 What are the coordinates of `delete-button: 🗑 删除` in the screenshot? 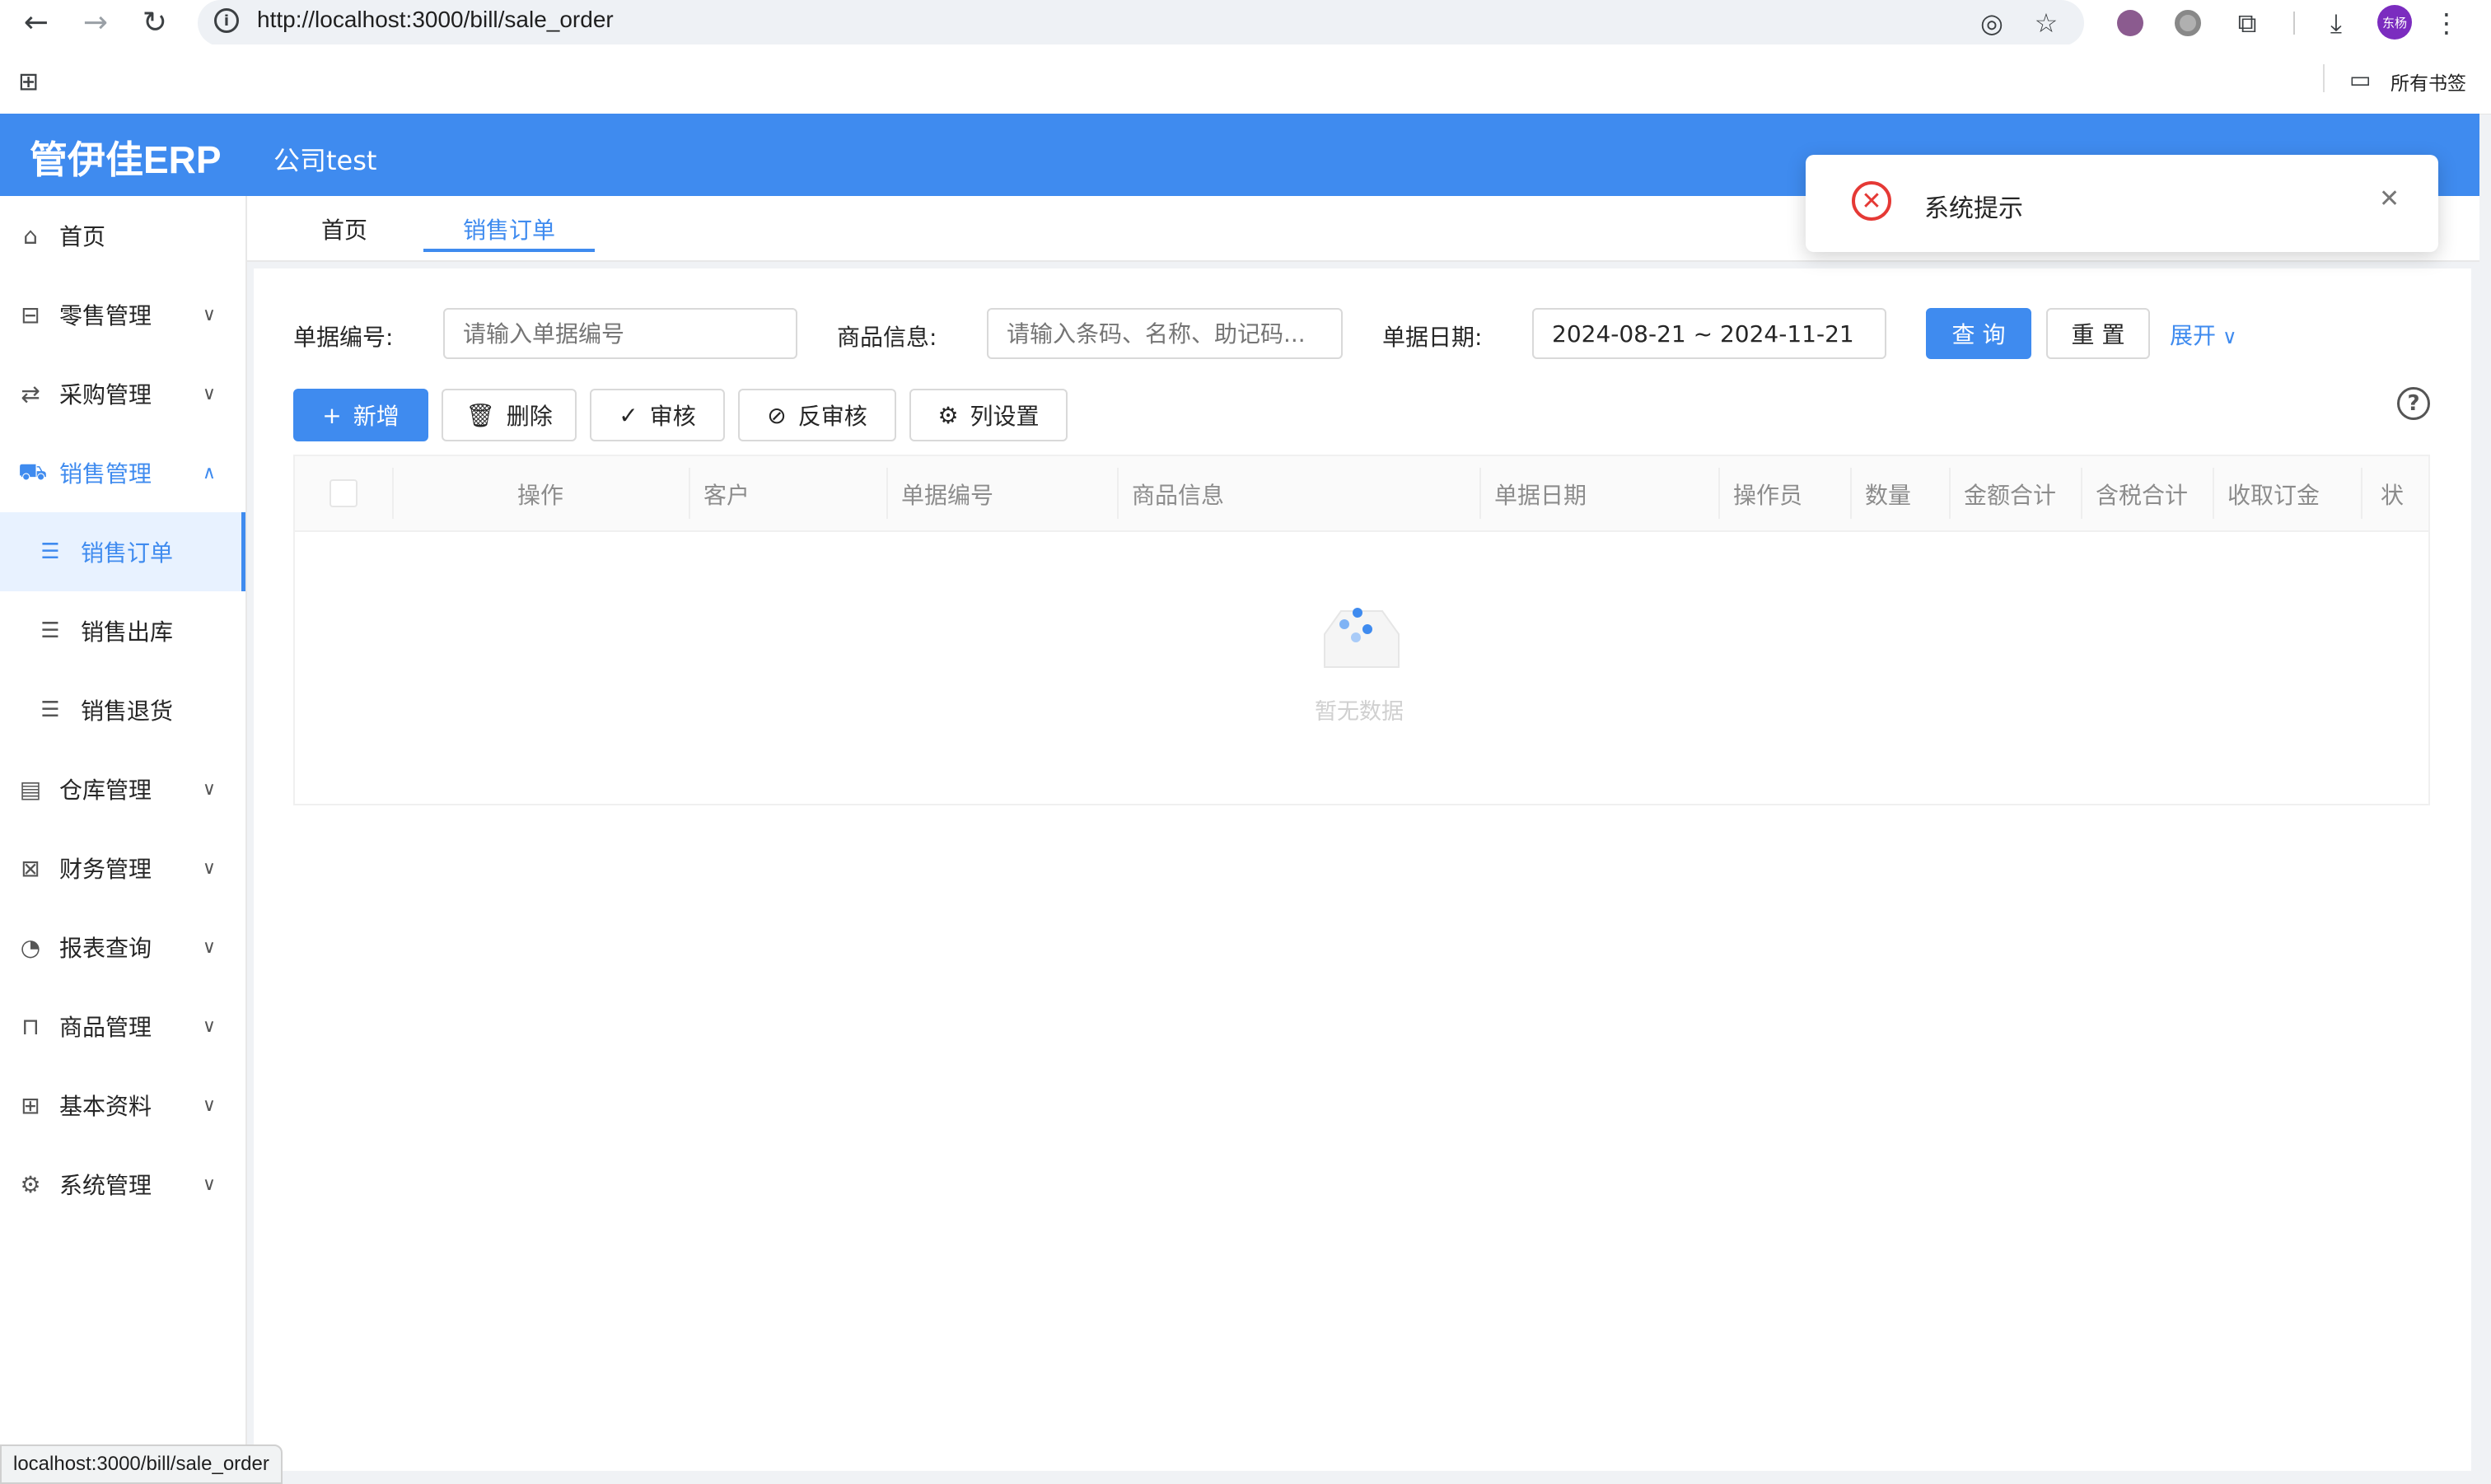 It's located at (510, 415).